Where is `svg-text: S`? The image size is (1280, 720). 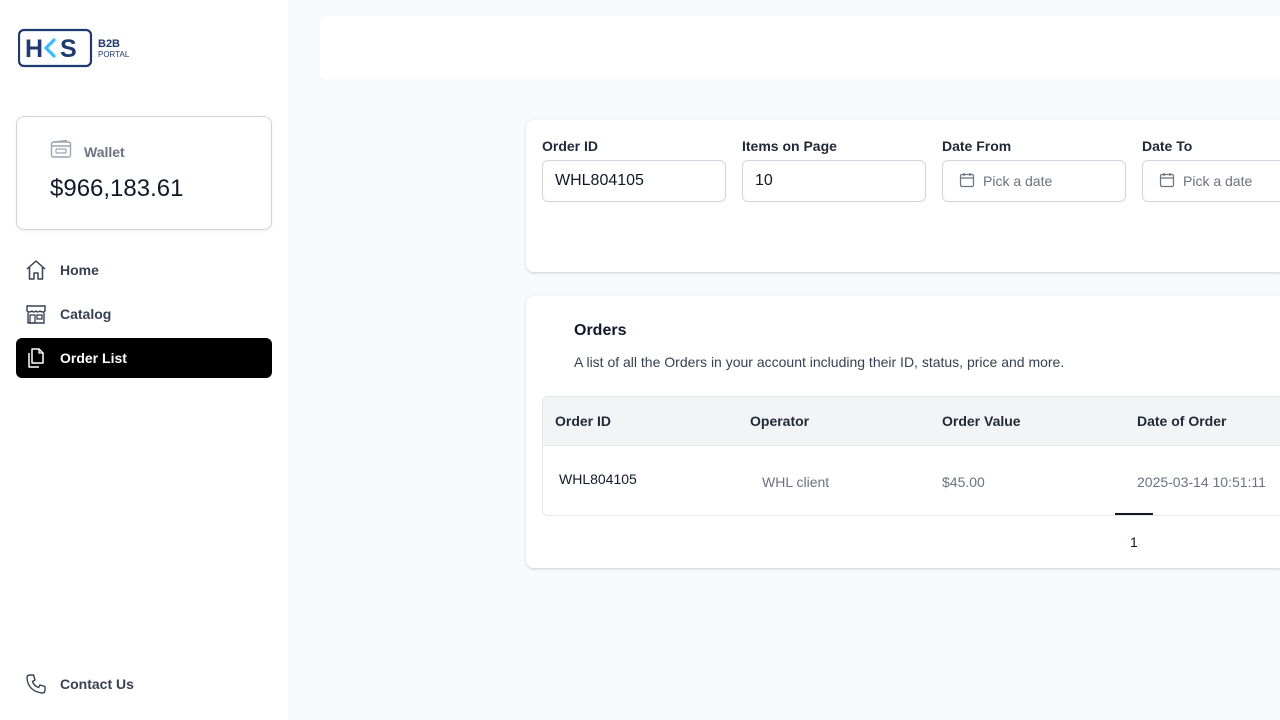 svg-text: S is located at coordinates (68, 49).